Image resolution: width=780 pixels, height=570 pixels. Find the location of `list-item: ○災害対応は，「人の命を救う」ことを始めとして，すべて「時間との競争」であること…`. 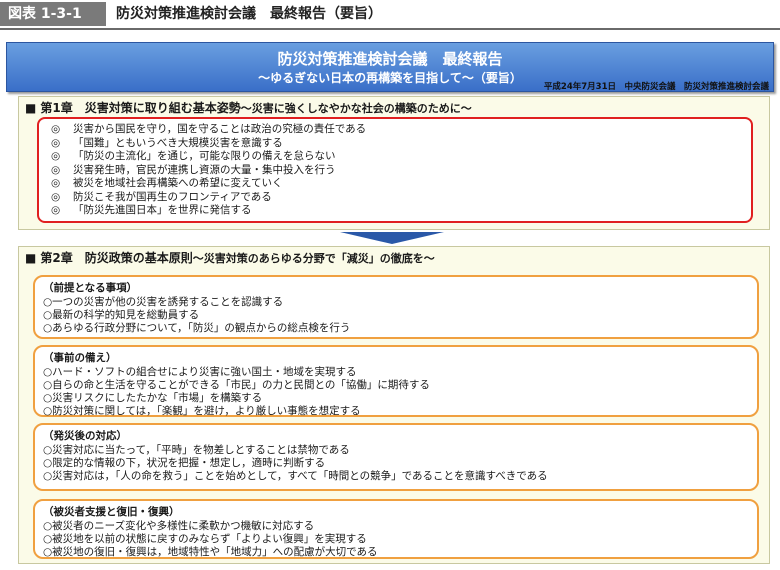

list-item: ○災害対応は，「人の命を救う」ことを始めとして，すべて「時間との競争」であること… is located at coordinates (295, 476).